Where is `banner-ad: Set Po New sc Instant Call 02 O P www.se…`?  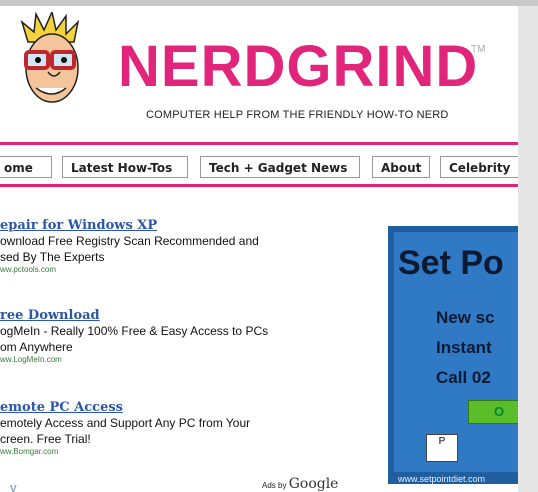
banner-ad: Set Po New sc Instant Call 02 O P www.se… is located at coordinates (453, 355).